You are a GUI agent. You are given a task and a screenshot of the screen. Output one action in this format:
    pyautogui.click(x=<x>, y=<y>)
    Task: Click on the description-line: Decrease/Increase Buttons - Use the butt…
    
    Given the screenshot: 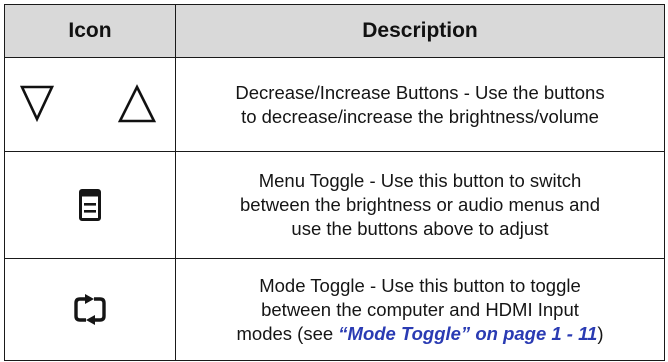 What is the action you would take?
    pyautogui.click(x=420, y=92)
    